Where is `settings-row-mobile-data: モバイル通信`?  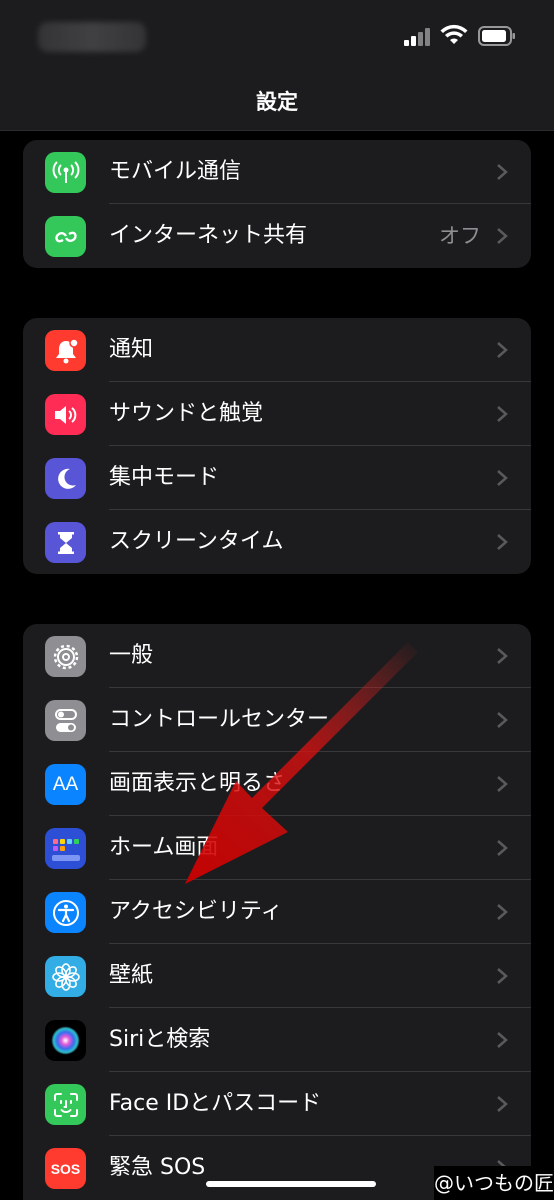
settings-row-mobile-data: モバイル通信 is located at coordinates (277, 172).